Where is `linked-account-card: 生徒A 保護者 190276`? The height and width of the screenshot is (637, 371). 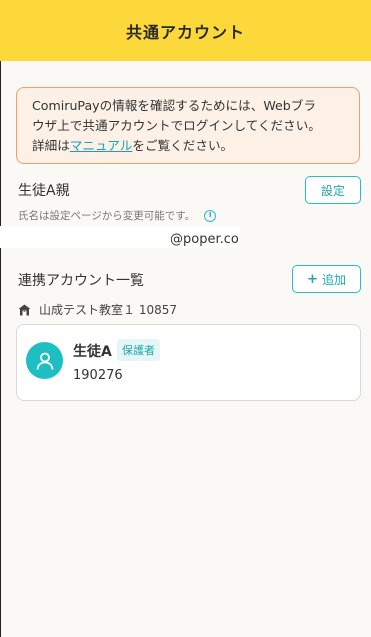
linked-account-card: 生徒A 保護者 190276 is located at coordinates (188, 362).